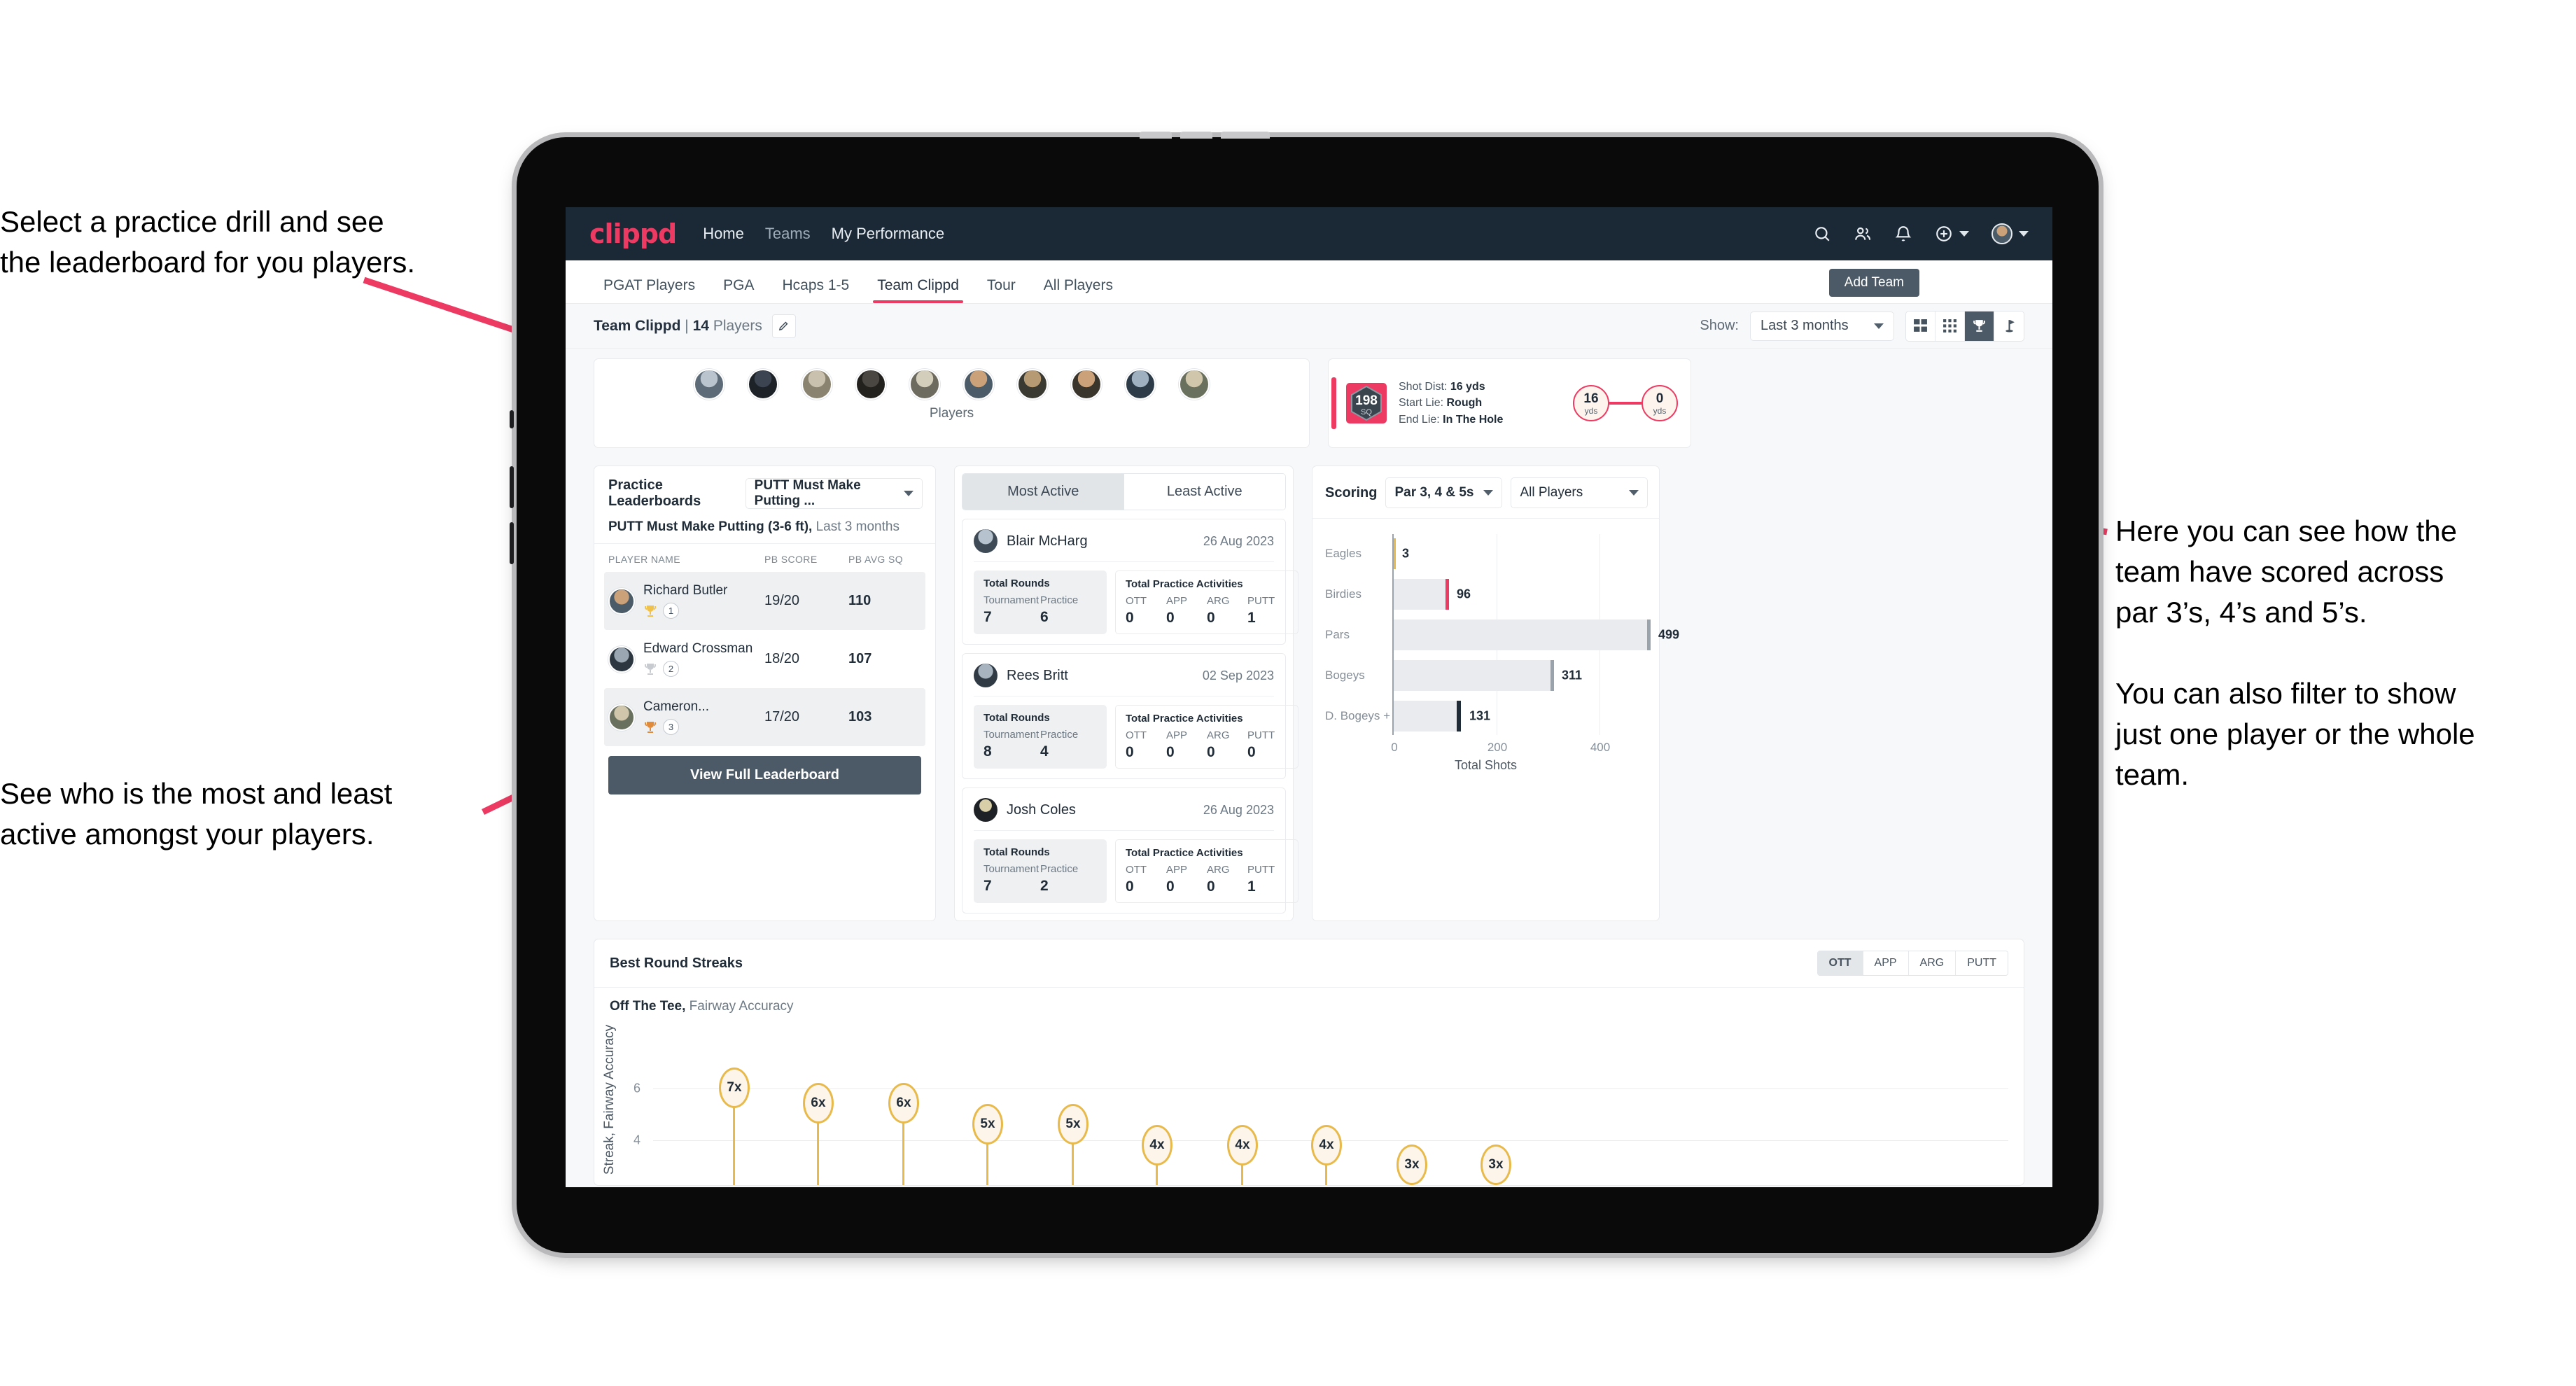 The height and width of the screenshot is (1386, 2576). Describe the element at coordinates (734, 1088) in the screenshot. I see `streak-bubble: 7x` at that location.